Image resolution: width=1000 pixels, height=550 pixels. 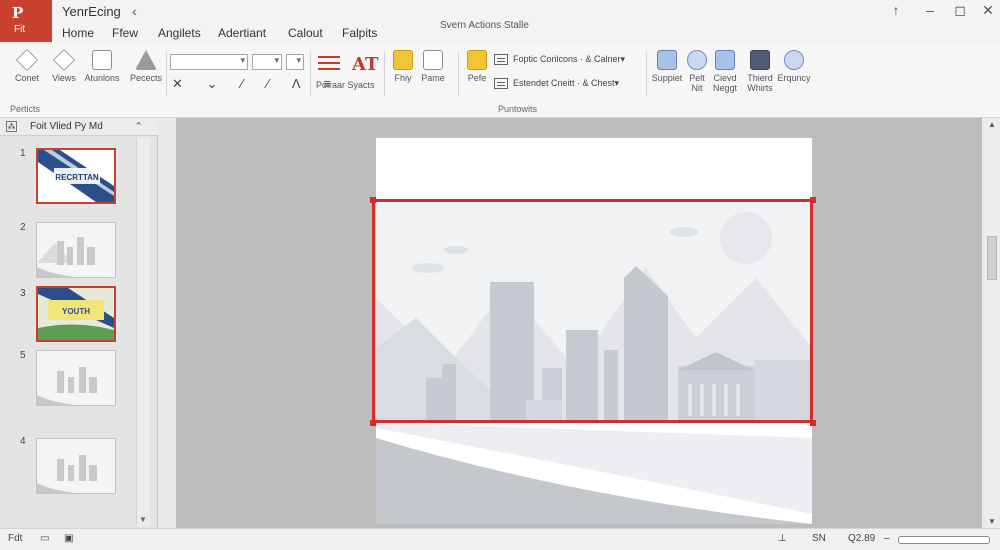 I want to click on slide-2-preview, so click(x=76, y=250).